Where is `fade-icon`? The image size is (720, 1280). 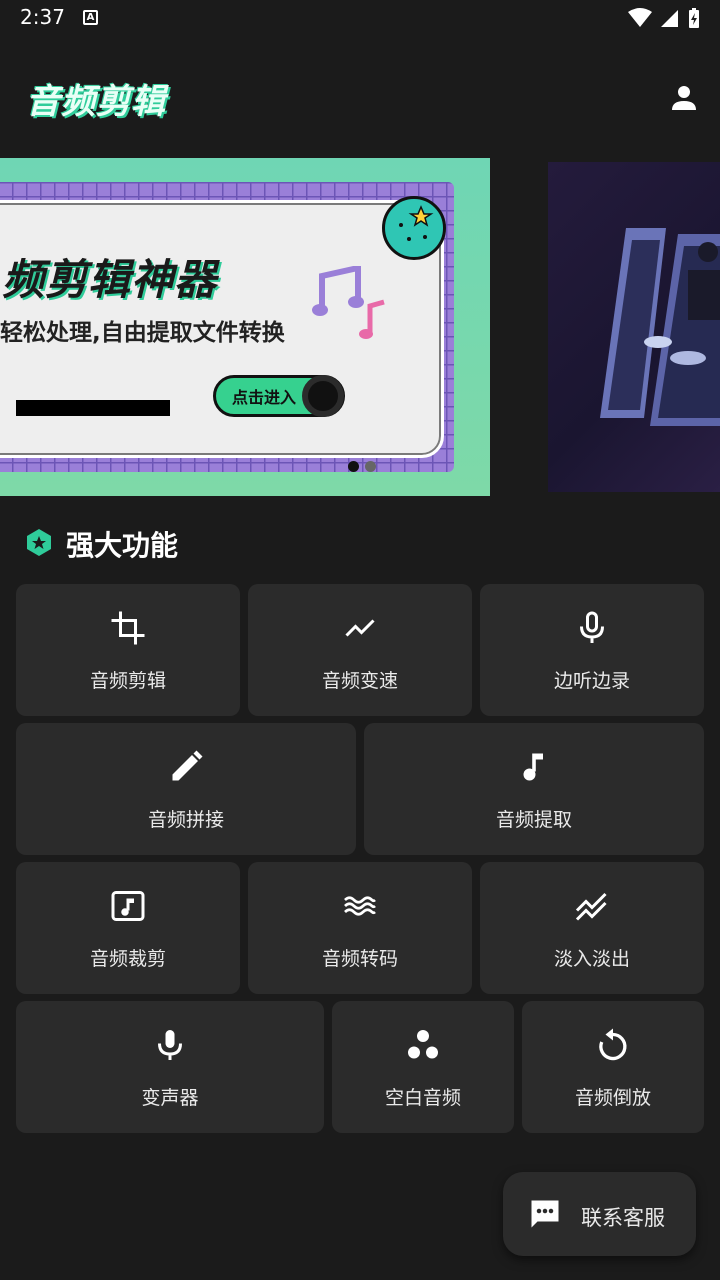 fade-icon is located at coordinates (592, 906).